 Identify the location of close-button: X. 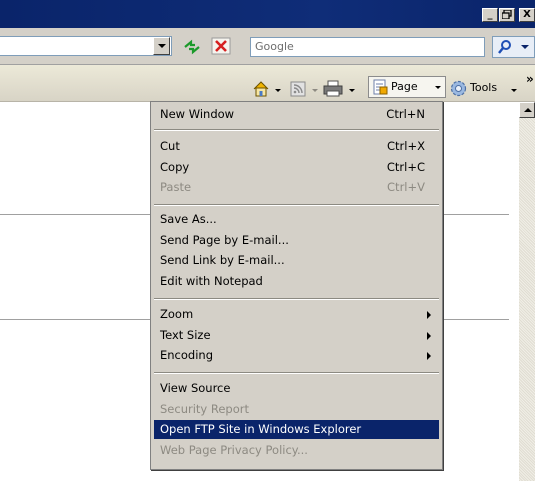
(527, 15).